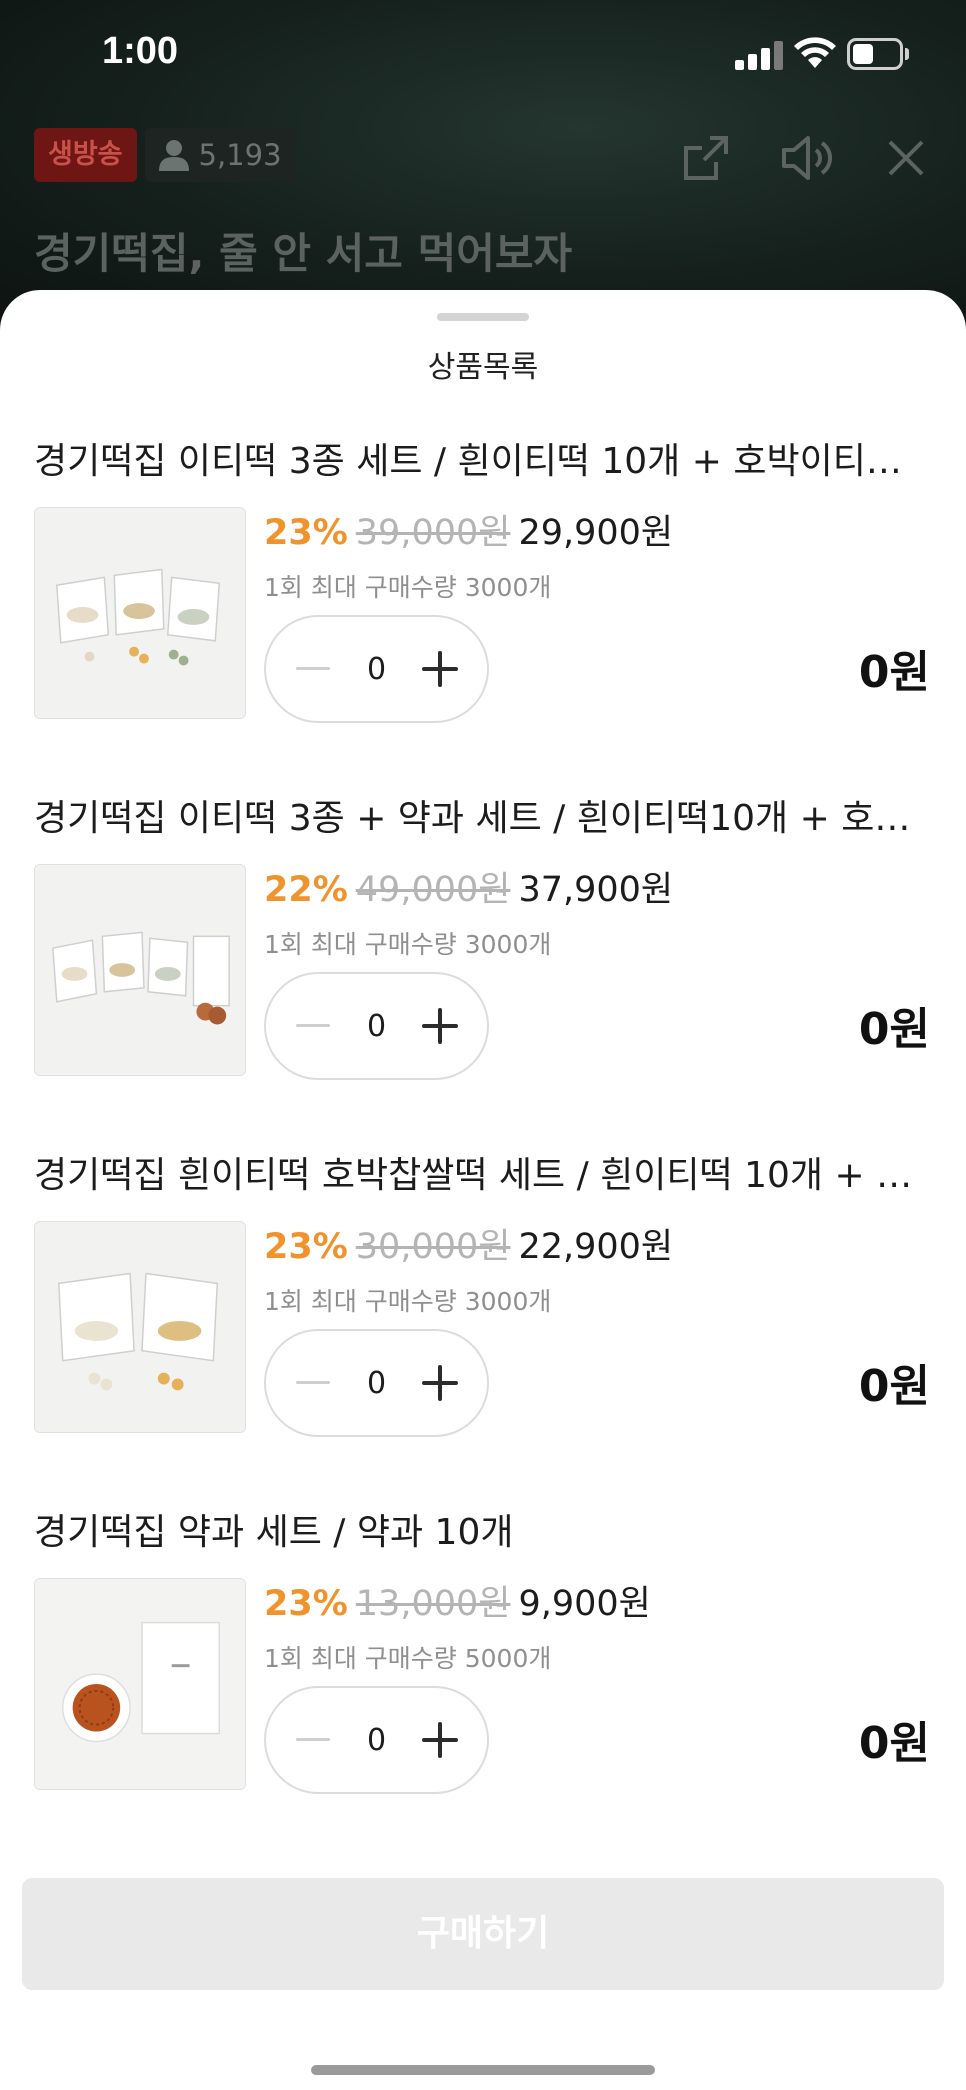 The width and height of the screenshot is (966, 2090). What do you see at coordinates (483, 55) in the screenshot?
I see `status-bar: 1:00` at bounding box center [483, 55].